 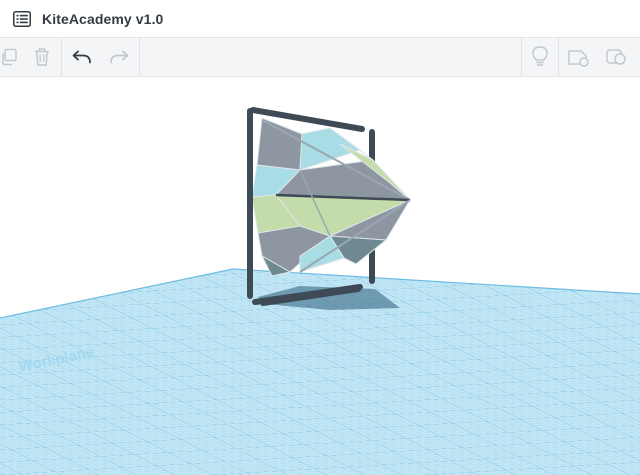 I want to click on undo-arrow-icon, so click(x=82, y=57).